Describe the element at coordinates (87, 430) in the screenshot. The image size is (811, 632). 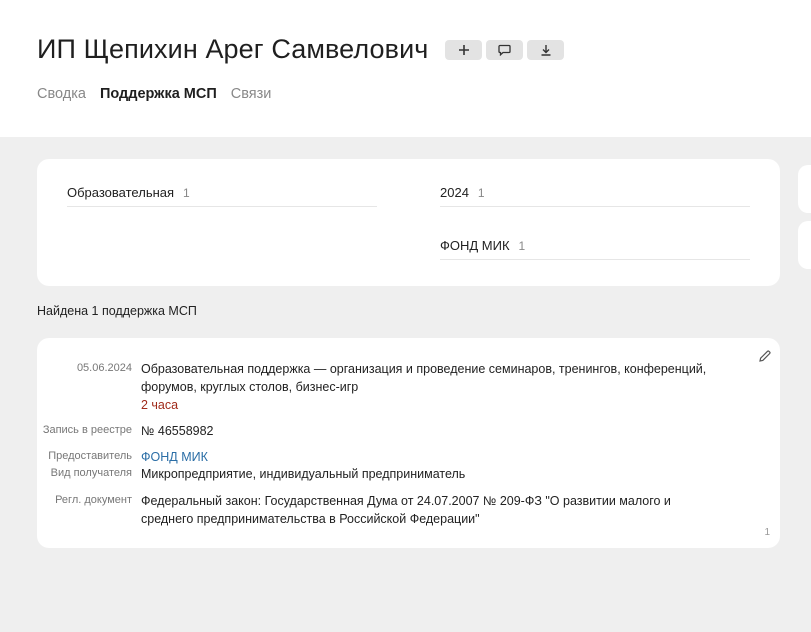
I see `registry-label: Запись в реестре` at that location.